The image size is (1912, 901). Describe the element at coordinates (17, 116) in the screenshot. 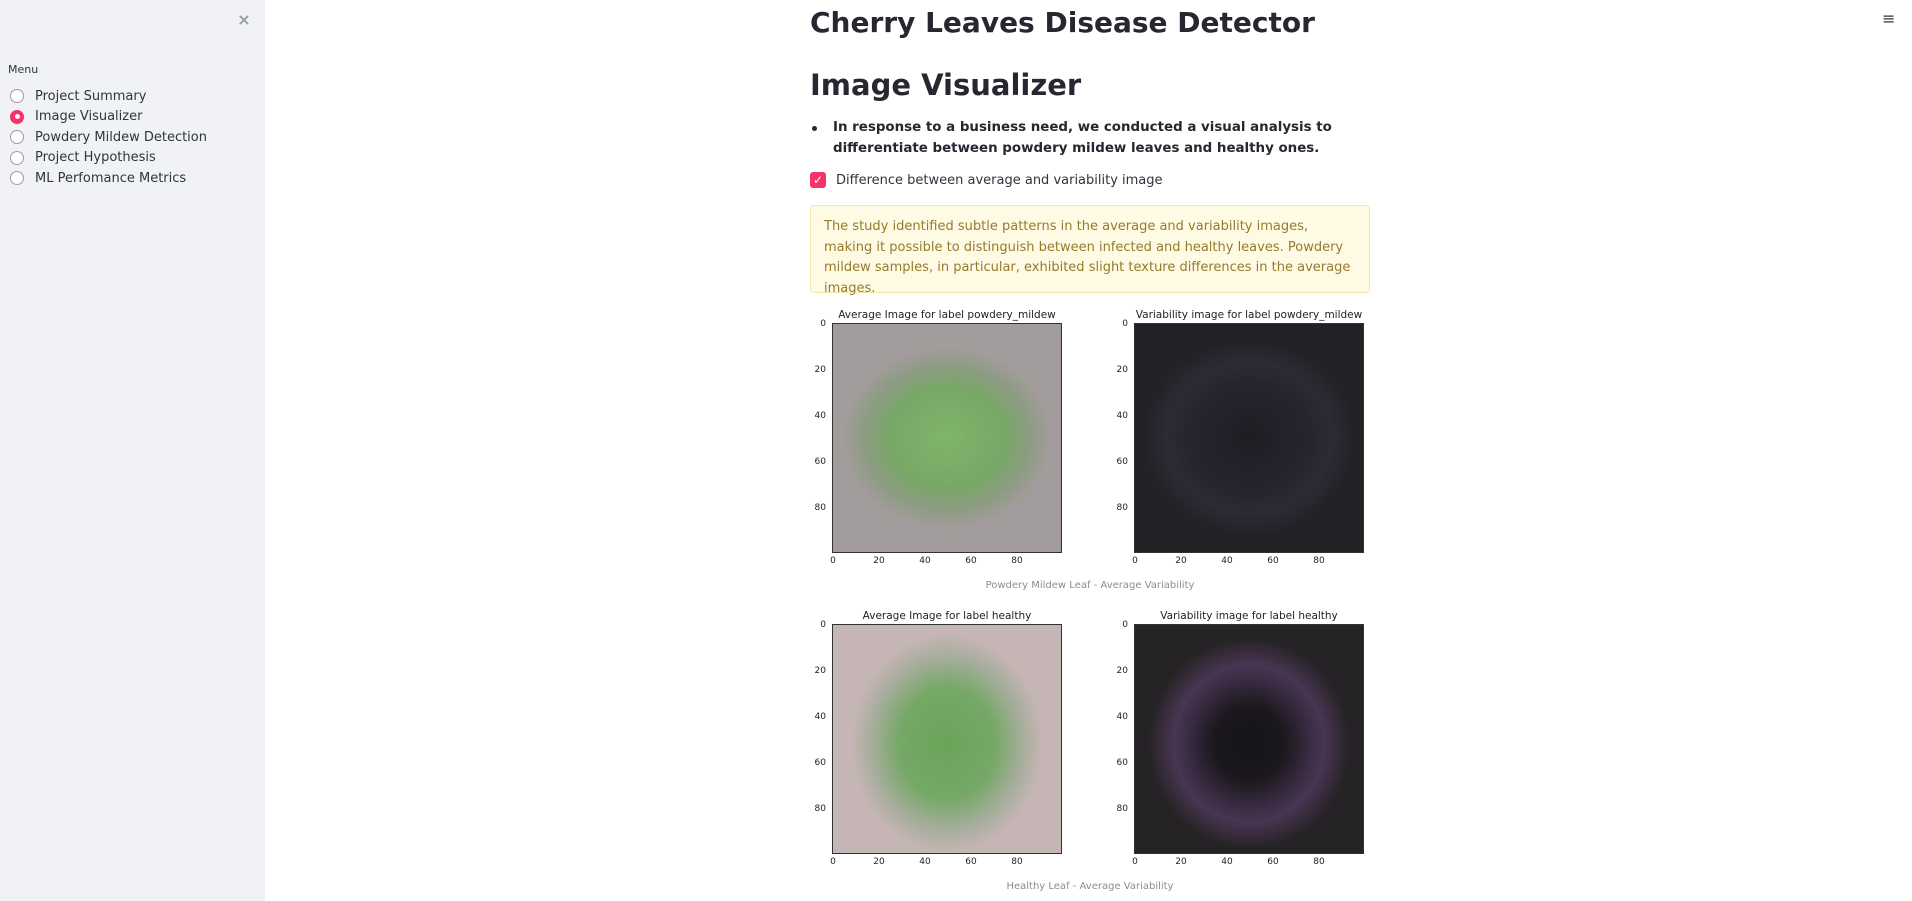

I see `radio-selected-icon` at that location.